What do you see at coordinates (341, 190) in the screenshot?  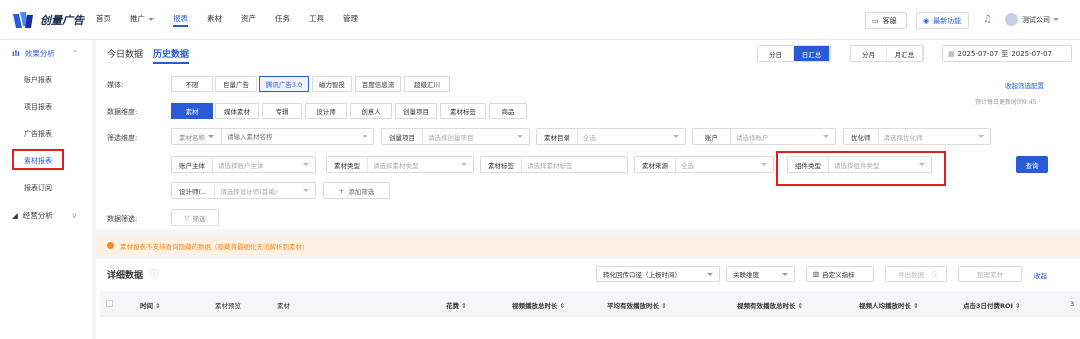 I see `plus-icon: +` at bounding box center [341, 190].